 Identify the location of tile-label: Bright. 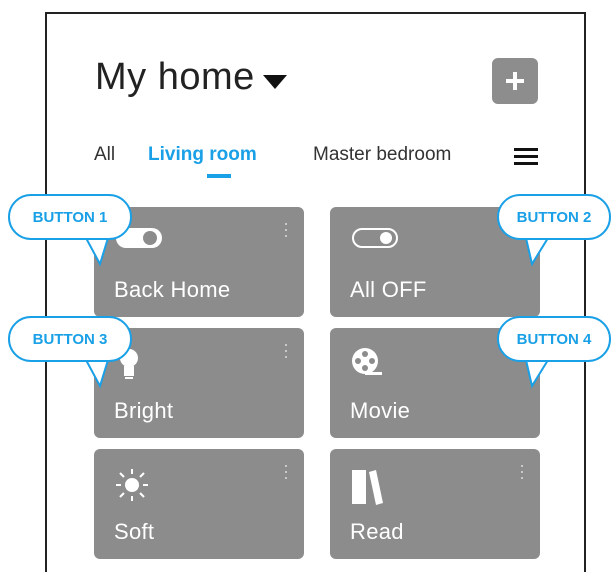
(144, 410).